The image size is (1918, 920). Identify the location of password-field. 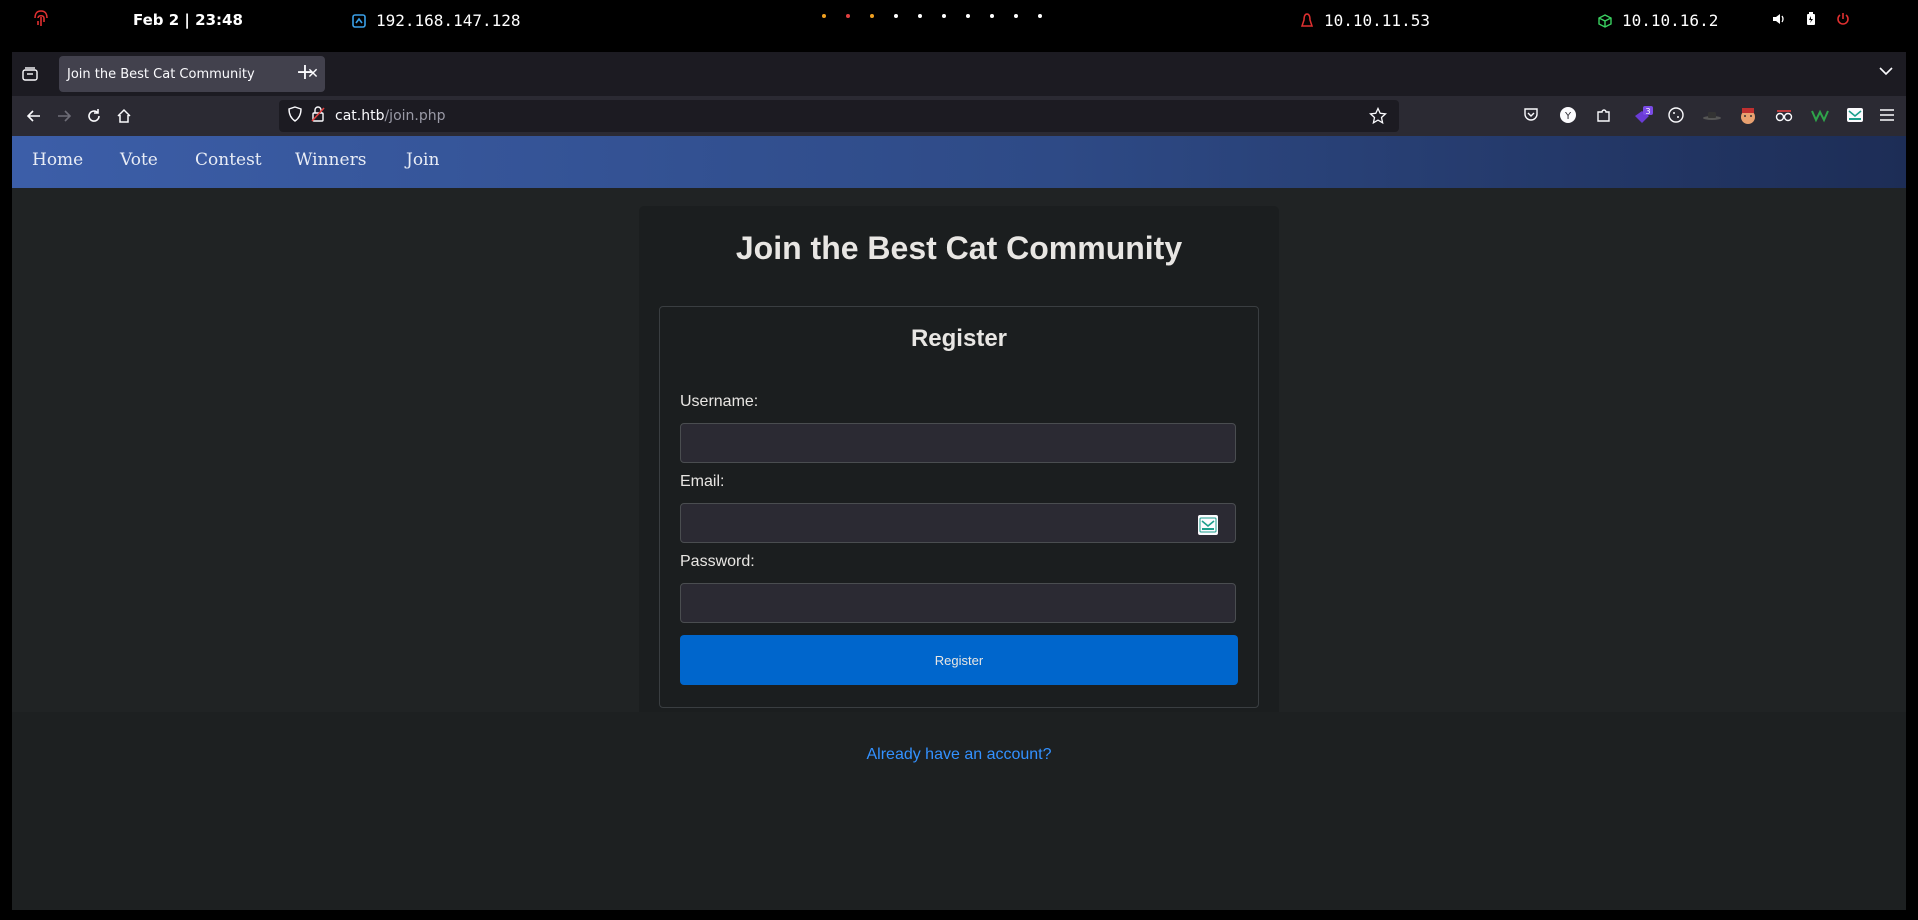
(958, 603).